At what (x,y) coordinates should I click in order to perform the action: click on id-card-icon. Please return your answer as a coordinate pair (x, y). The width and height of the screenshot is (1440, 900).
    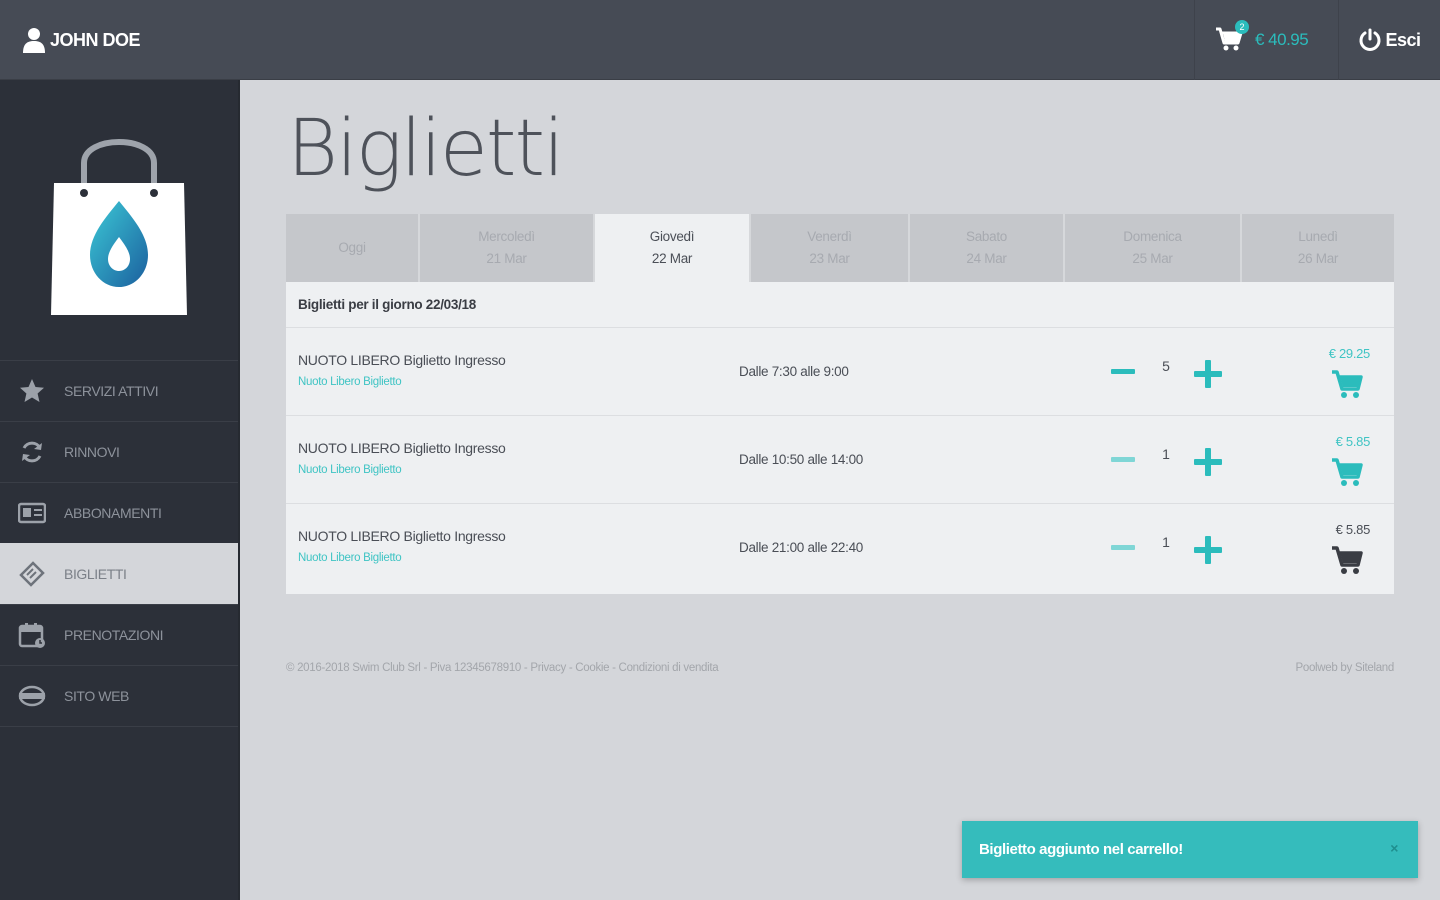
    Looking at the image, I should click on (32, 513).